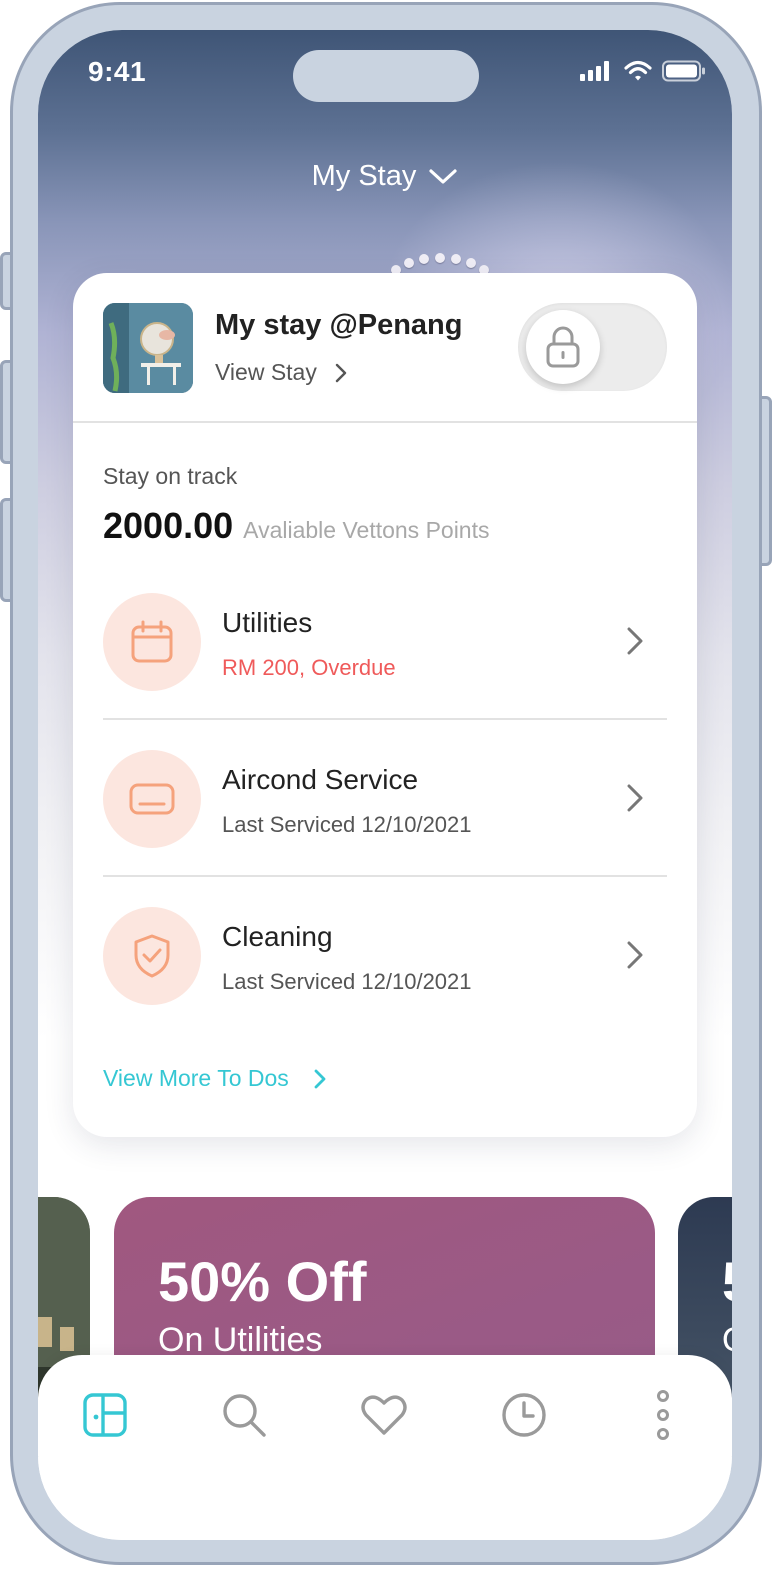 The height and width of the screenshot is (1589, 780). I want to click on todo-cleaning: Cleaning Last Serviced 12/10/2021, so click(385, 956).